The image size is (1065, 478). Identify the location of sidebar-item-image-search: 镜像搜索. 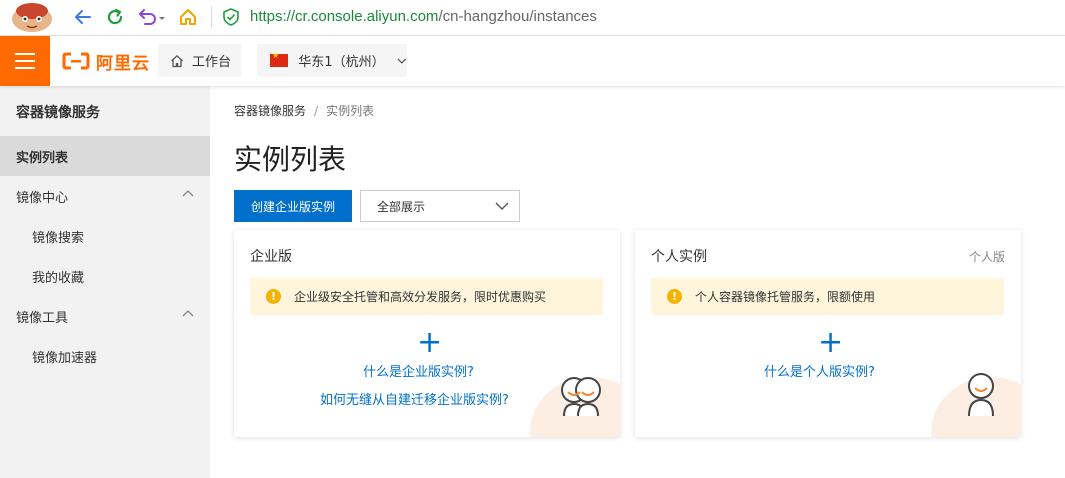
(105, 236).